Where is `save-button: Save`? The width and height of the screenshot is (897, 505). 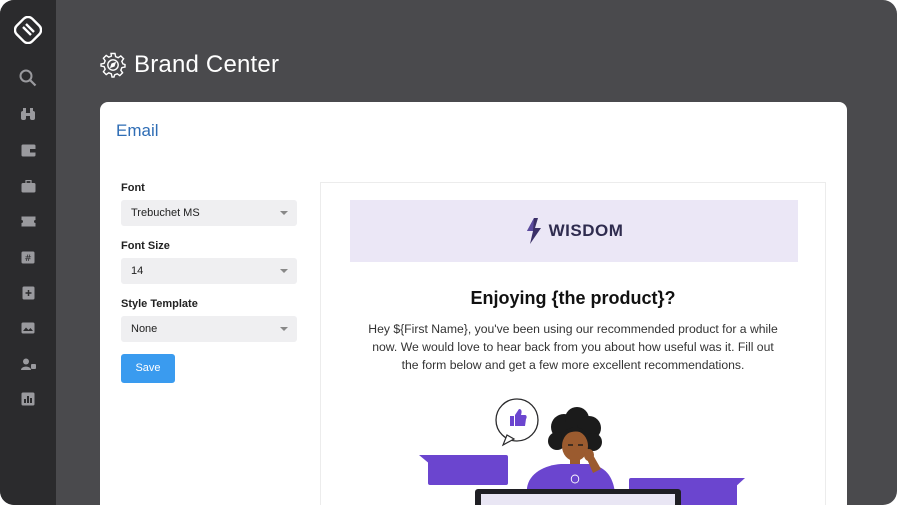
save-button: Save is located at coordinates (148, 368).